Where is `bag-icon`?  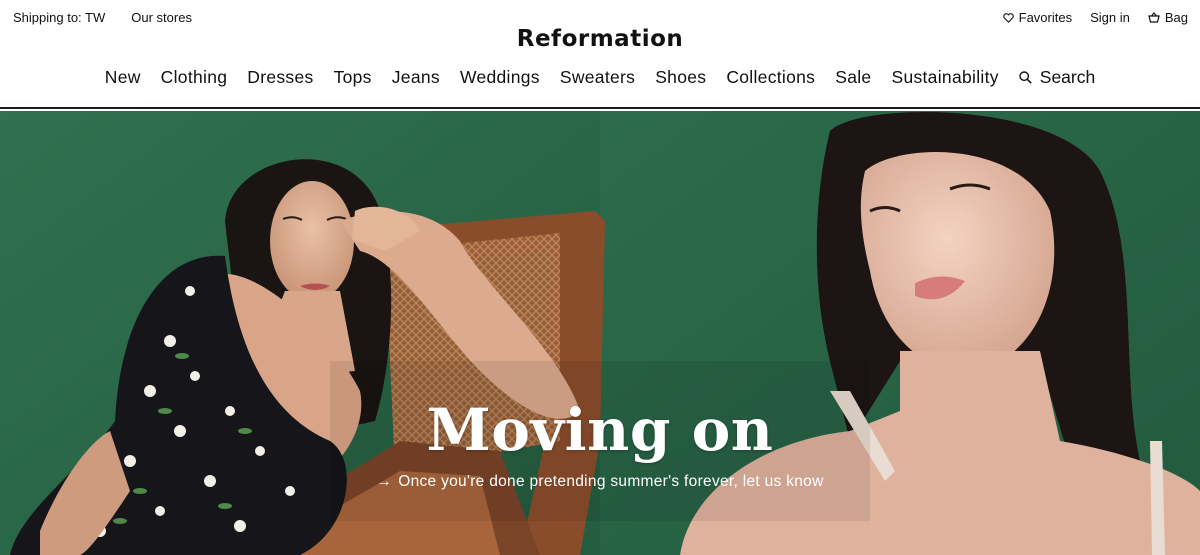 bag-icon is located at coordinates (1154, 17).